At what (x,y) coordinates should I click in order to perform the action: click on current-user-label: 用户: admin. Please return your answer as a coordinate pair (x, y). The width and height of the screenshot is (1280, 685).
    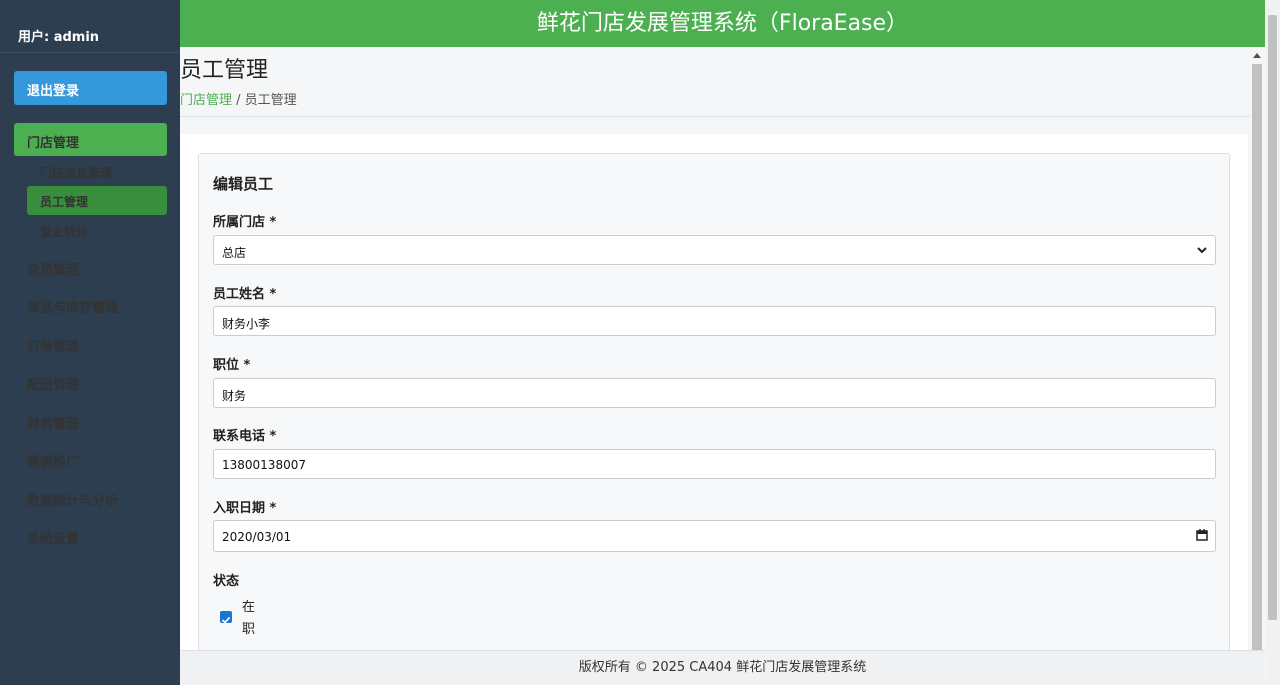
    Looking at the image, I should click on (90, 26).